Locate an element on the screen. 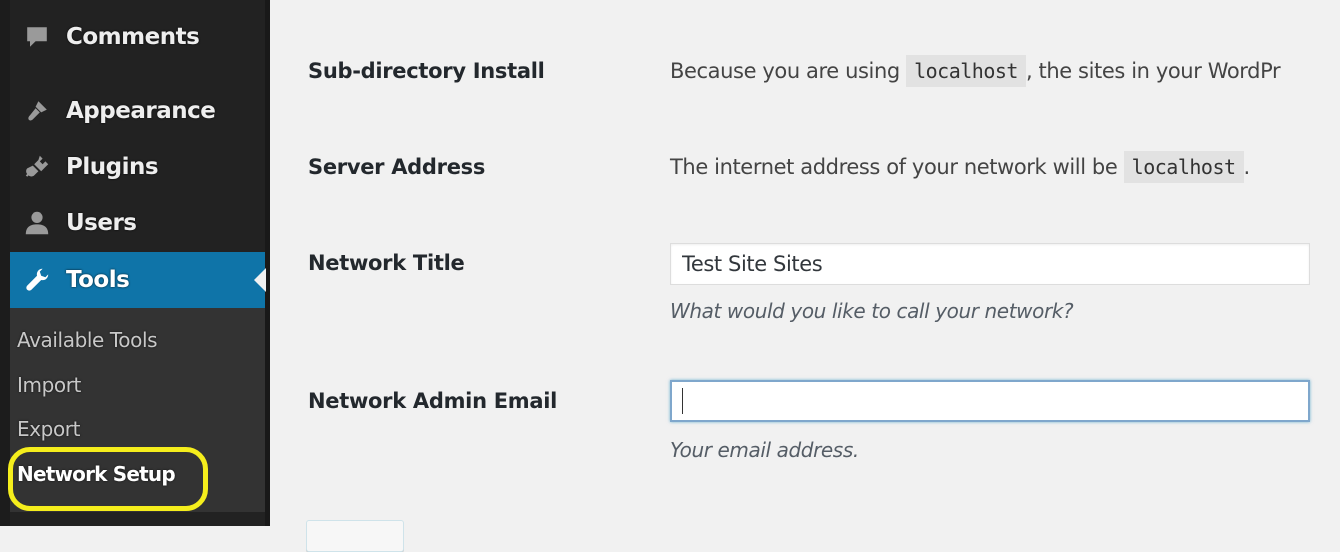 The width and height of the screenshot is (1340, 552). install-button is located at coordinates (355, 536).